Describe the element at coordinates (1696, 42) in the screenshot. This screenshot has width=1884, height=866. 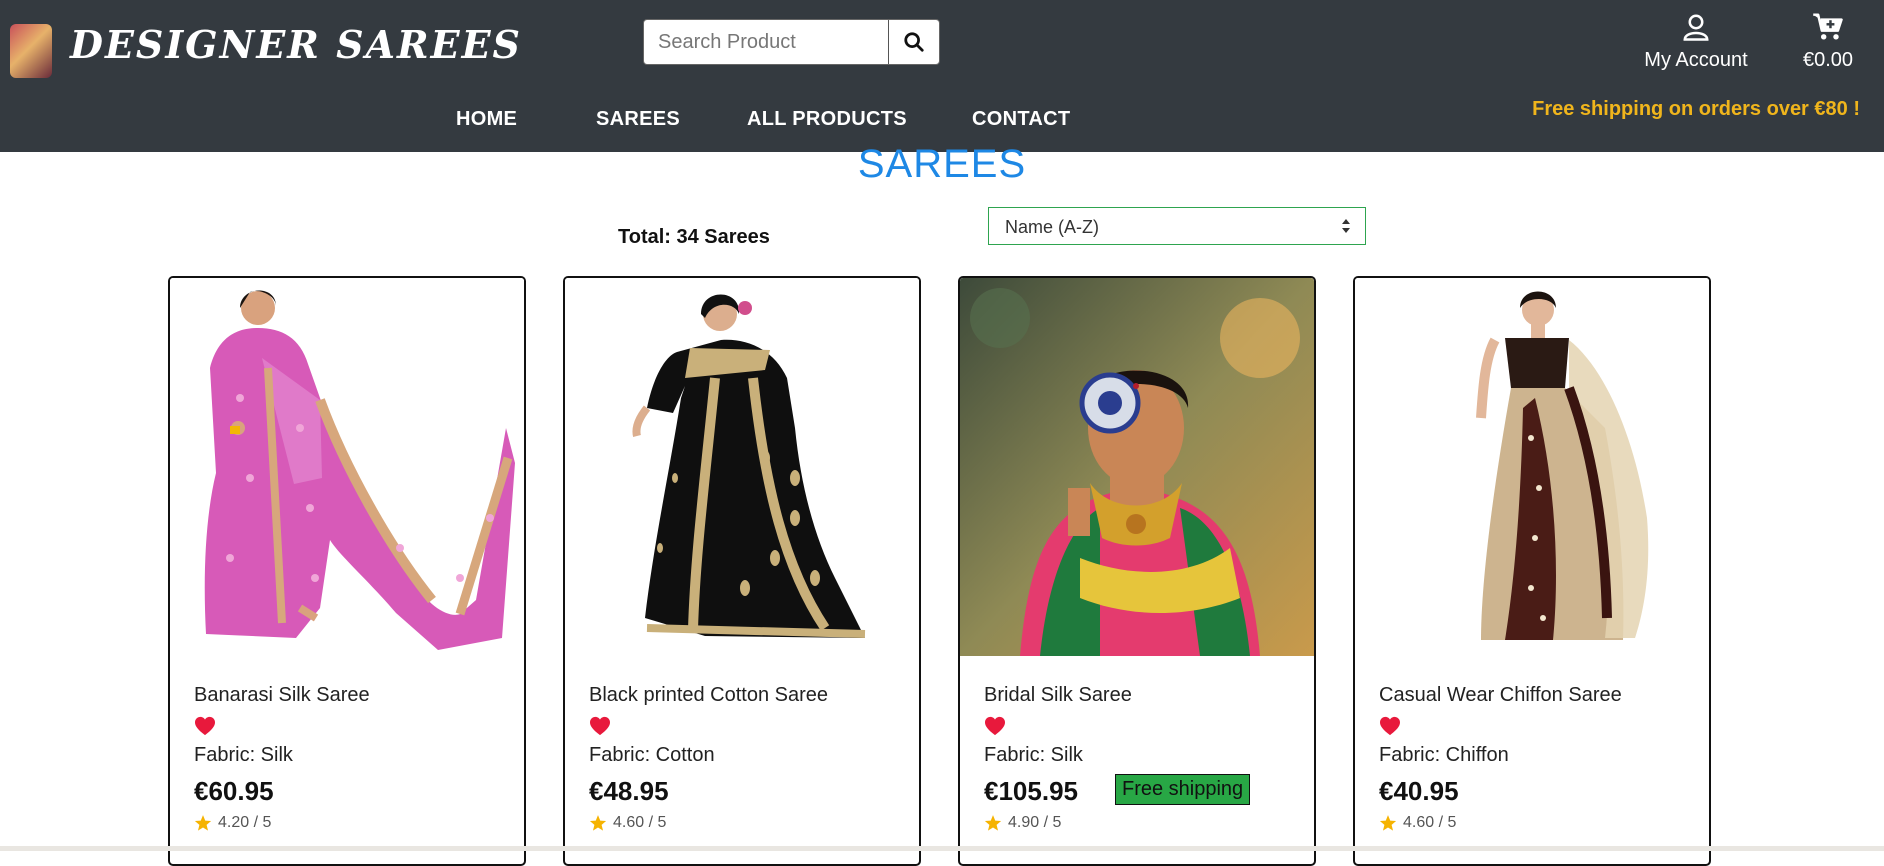
I see `my-account-link: My Account` at that location.